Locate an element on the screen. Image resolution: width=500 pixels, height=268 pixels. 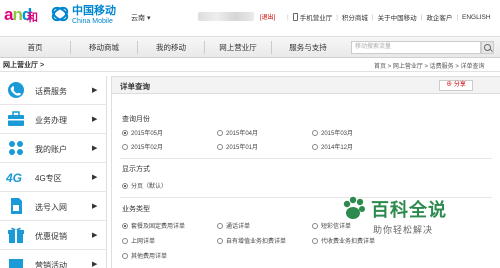
logout-link: [退出] is located at coordinates (267, 16).